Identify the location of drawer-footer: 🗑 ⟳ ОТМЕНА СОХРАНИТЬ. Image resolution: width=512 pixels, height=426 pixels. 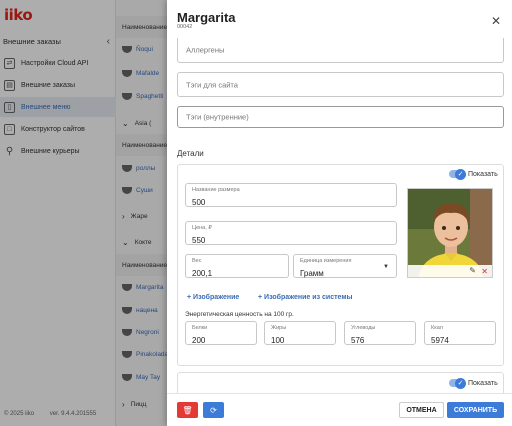
(339, 409).